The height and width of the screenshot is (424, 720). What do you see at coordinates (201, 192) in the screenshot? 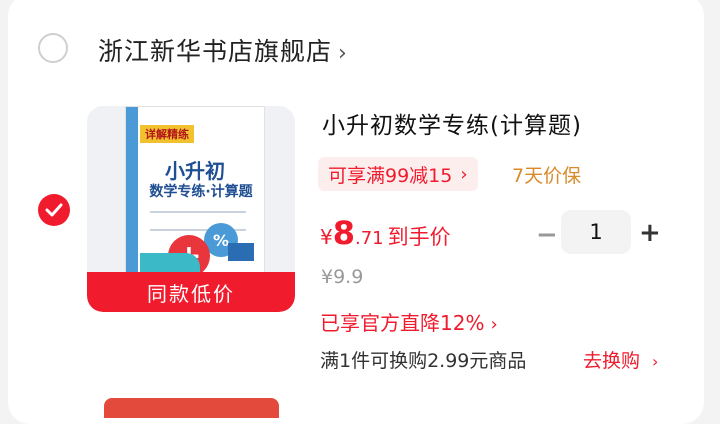
I see `cover-subtitle: 数学专练·计算题` at bounding box center [201, 192].